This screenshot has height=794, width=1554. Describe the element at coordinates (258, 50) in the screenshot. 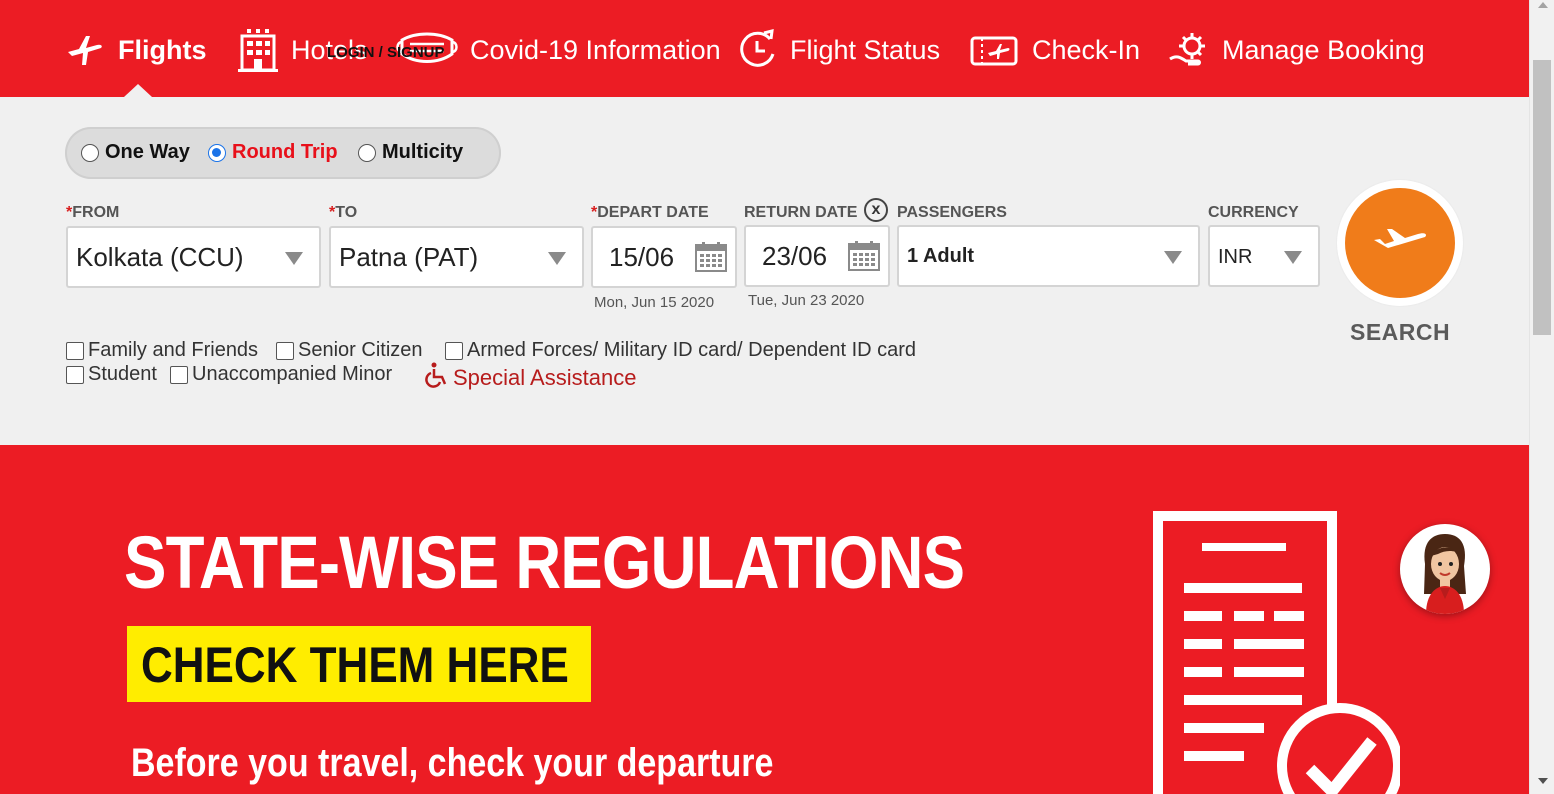

I see `hotel-icon` at that location.